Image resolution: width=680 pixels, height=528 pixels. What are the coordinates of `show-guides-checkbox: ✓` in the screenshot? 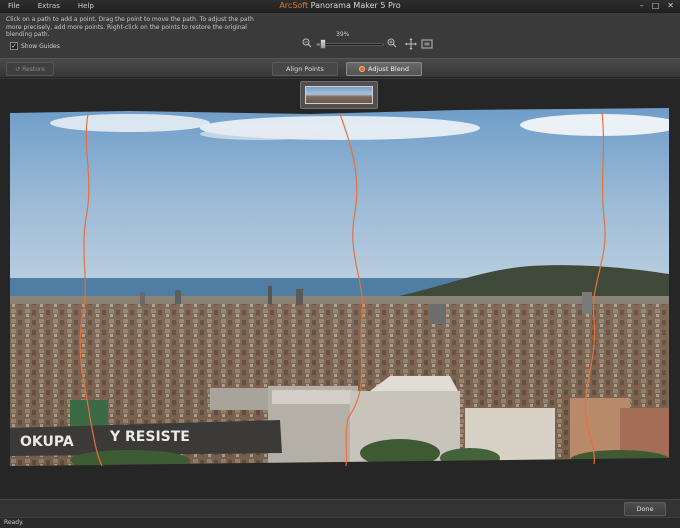 It's located at (14, 46).